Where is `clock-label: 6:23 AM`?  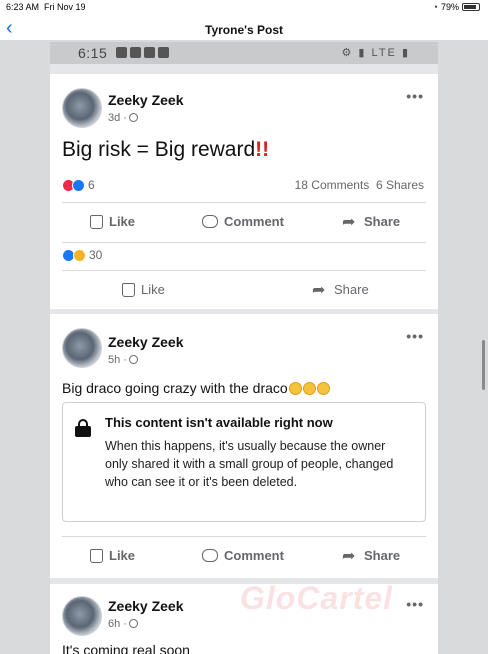 clock-label: 6:23 AM is located at coordinates (23, 7).